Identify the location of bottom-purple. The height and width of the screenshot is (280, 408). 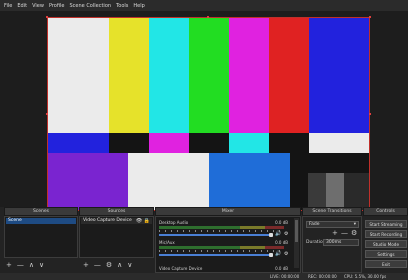
(88, 181).